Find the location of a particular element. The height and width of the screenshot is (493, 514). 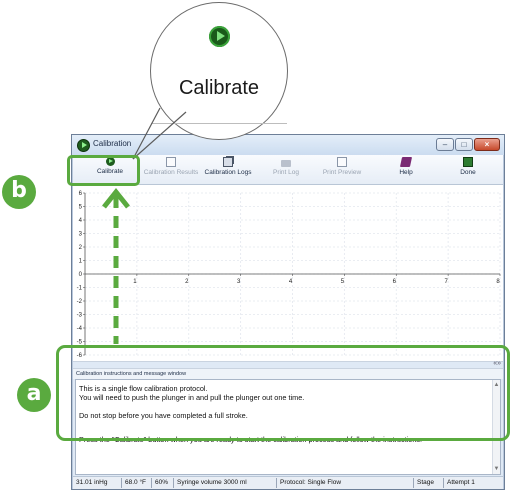

badge-a: a is located at coordinates (34, 395).